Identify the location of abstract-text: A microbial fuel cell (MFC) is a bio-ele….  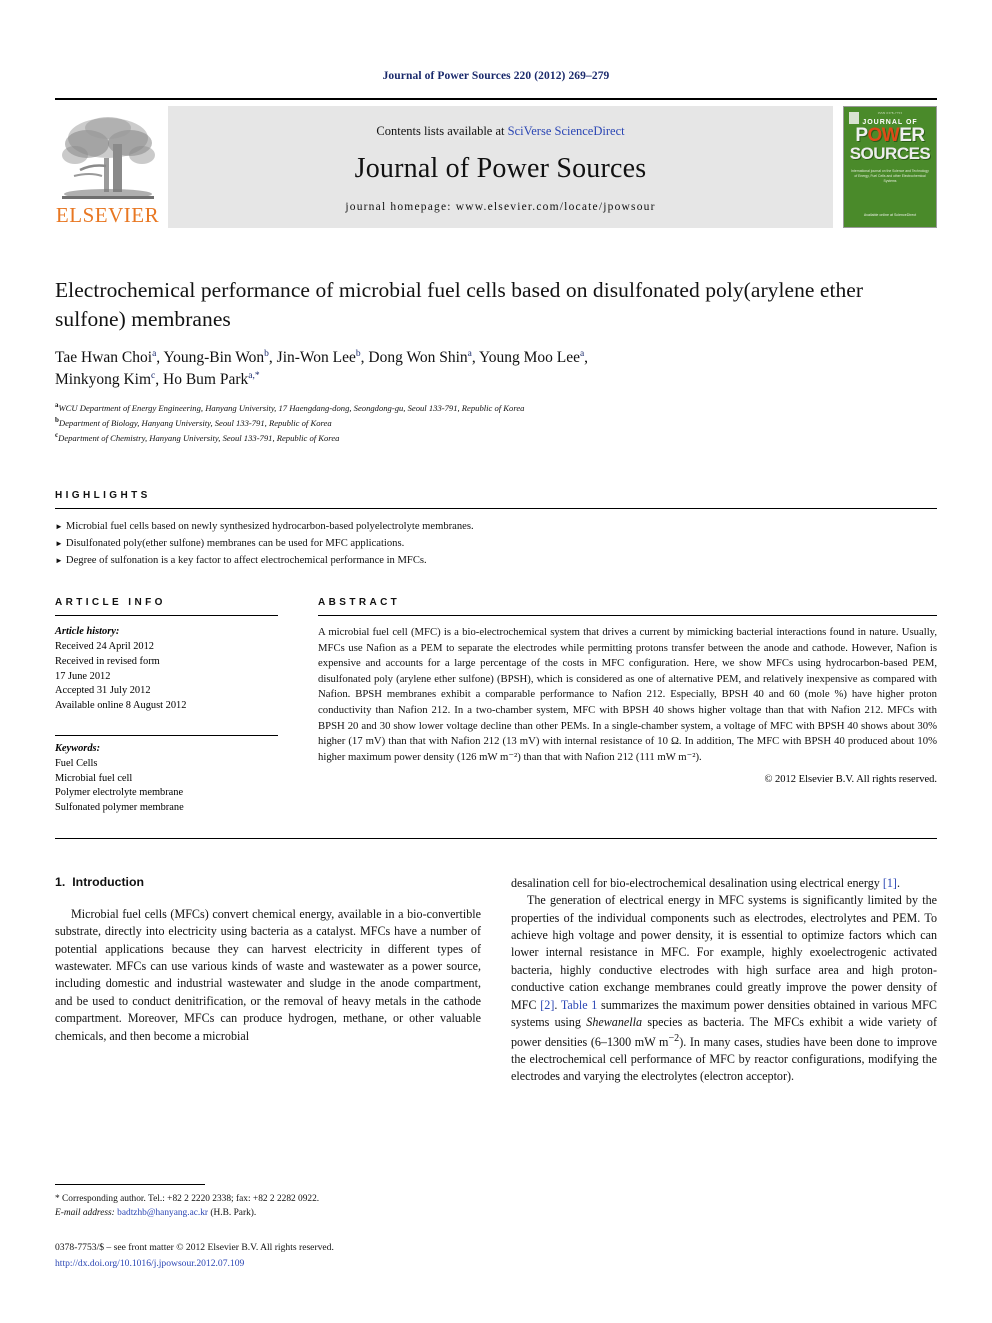
(627, 694).